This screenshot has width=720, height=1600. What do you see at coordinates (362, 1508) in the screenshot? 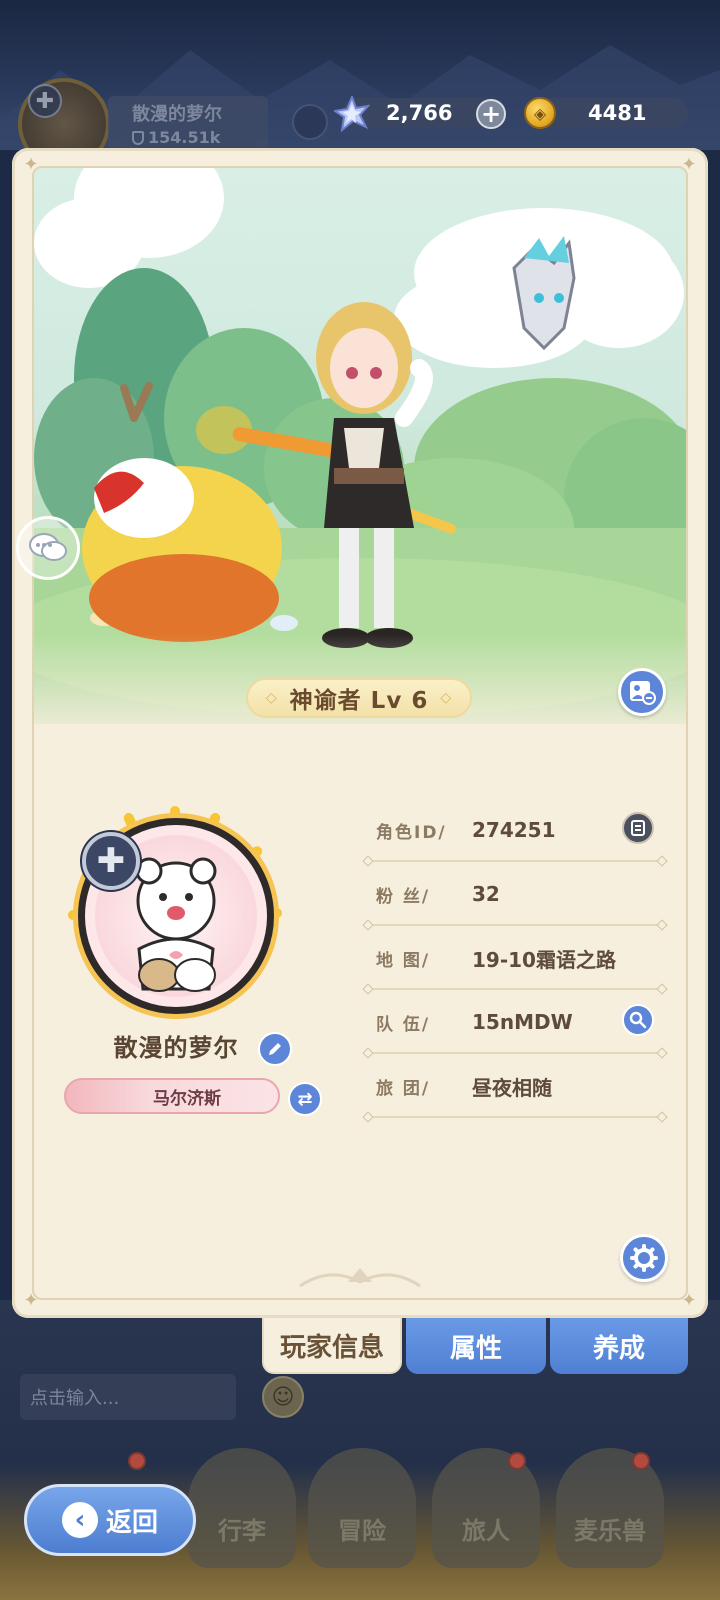
I see `nav-adventure: 冒险` at bounding box center [362, 1508].